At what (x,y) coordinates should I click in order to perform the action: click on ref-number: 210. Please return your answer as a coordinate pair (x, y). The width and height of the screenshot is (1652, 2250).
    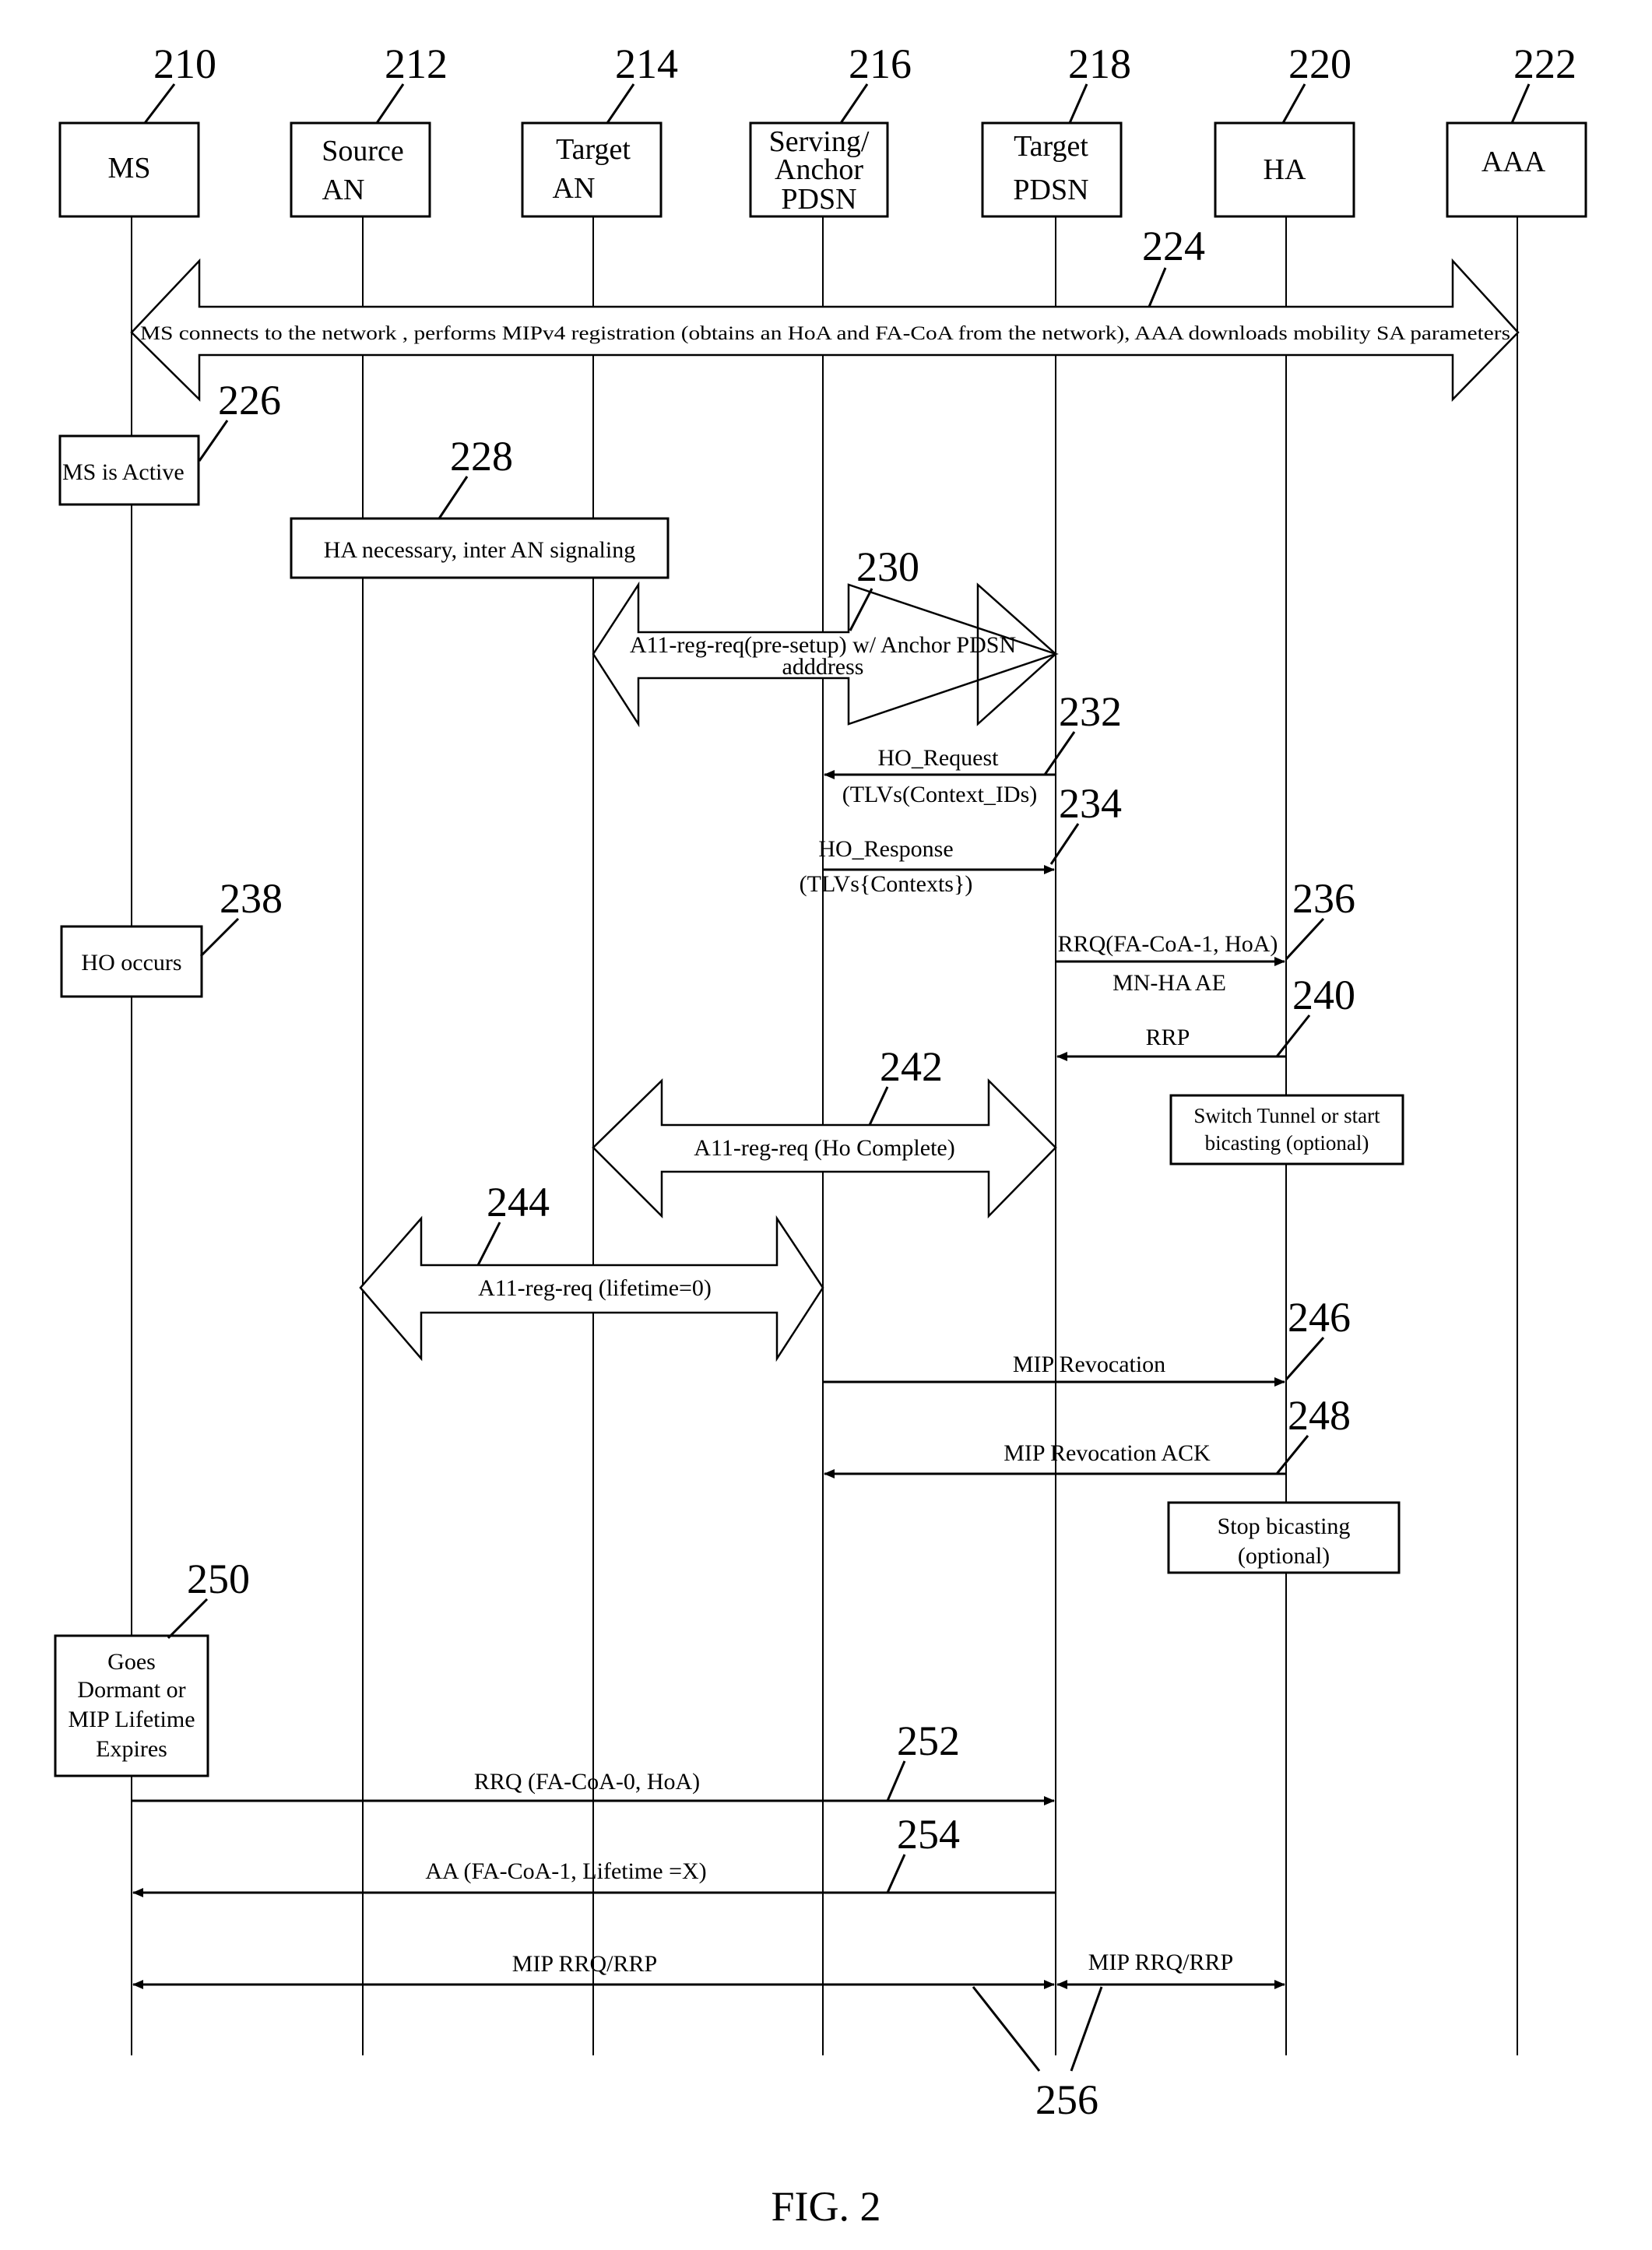
    Looking at the image, I should click on (184, 64).